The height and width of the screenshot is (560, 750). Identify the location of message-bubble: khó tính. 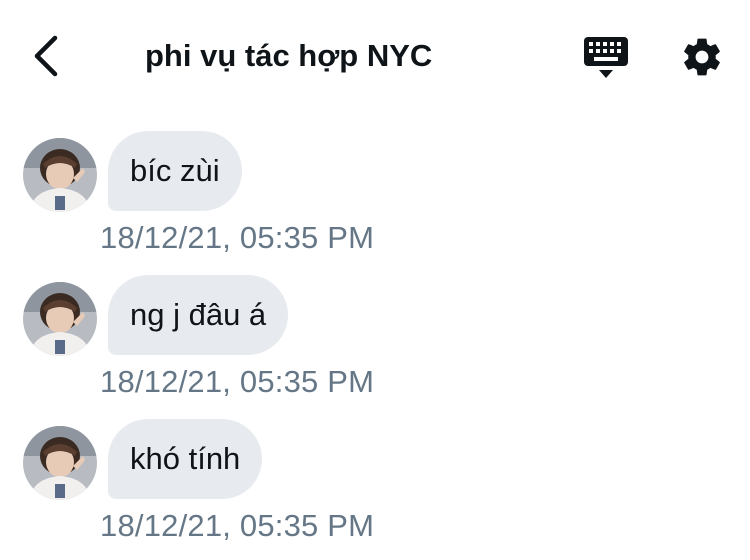
(185, 459).